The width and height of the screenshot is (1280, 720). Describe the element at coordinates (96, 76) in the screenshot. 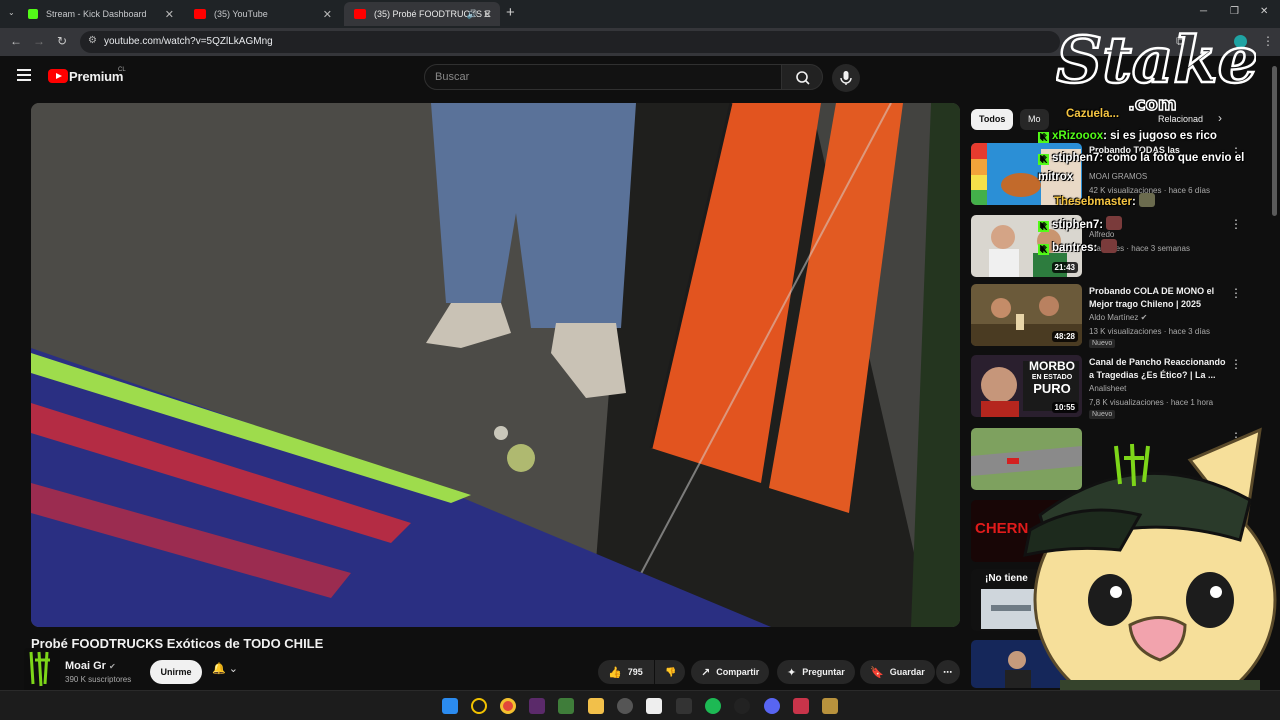

I see `youtube-brand: Premium` at that location.